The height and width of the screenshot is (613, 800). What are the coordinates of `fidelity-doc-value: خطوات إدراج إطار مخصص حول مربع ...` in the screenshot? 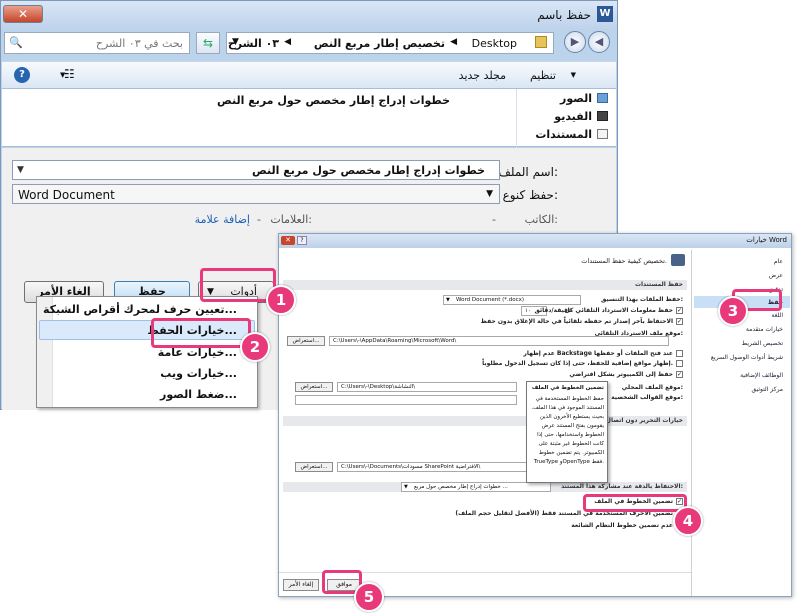 It's located at (461, 487).